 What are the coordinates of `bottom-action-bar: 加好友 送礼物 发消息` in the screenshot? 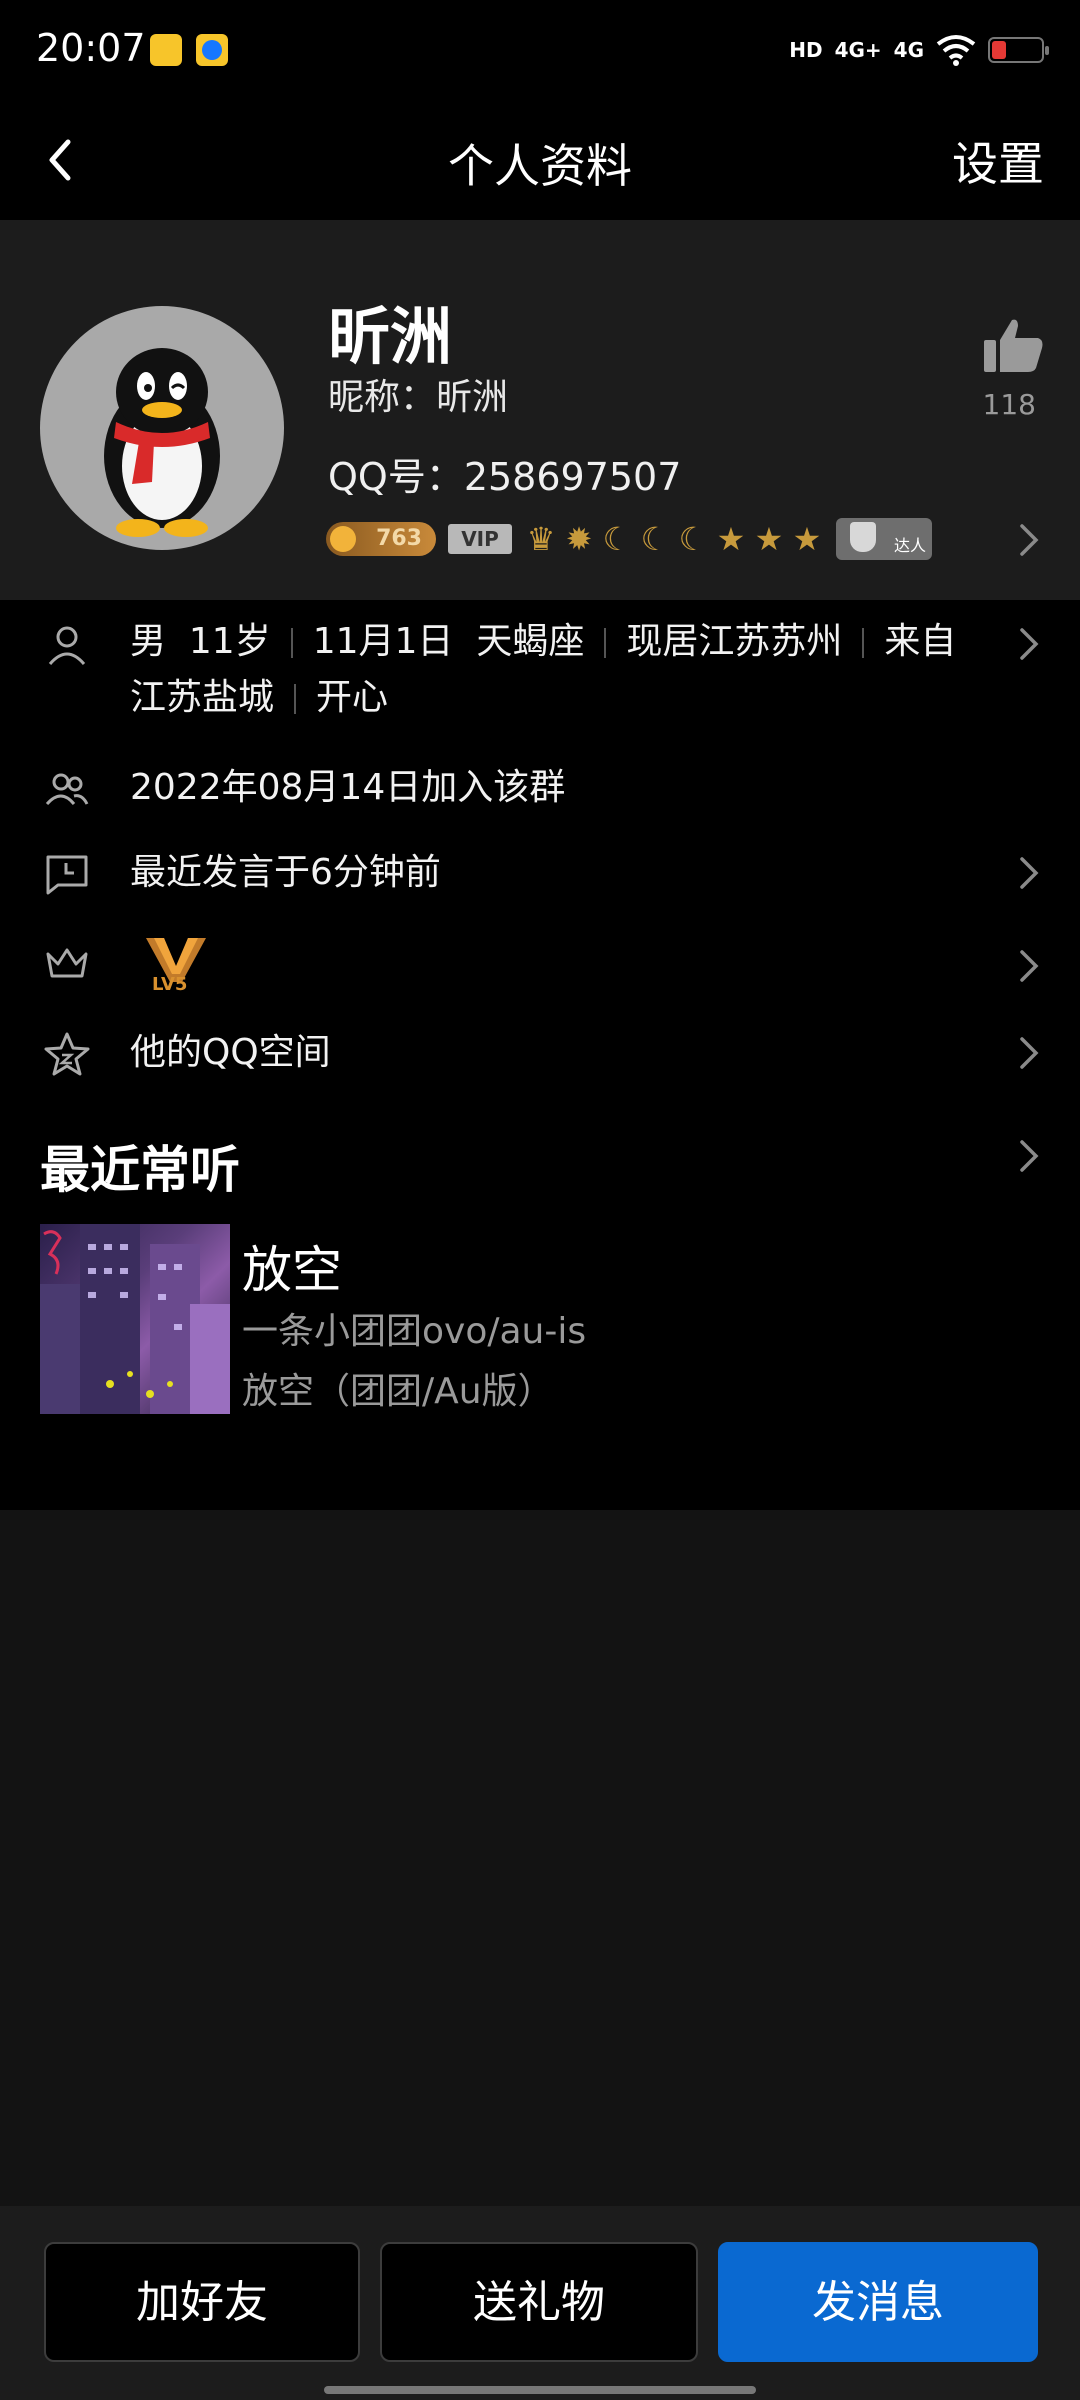 It's located at (540, 2303).